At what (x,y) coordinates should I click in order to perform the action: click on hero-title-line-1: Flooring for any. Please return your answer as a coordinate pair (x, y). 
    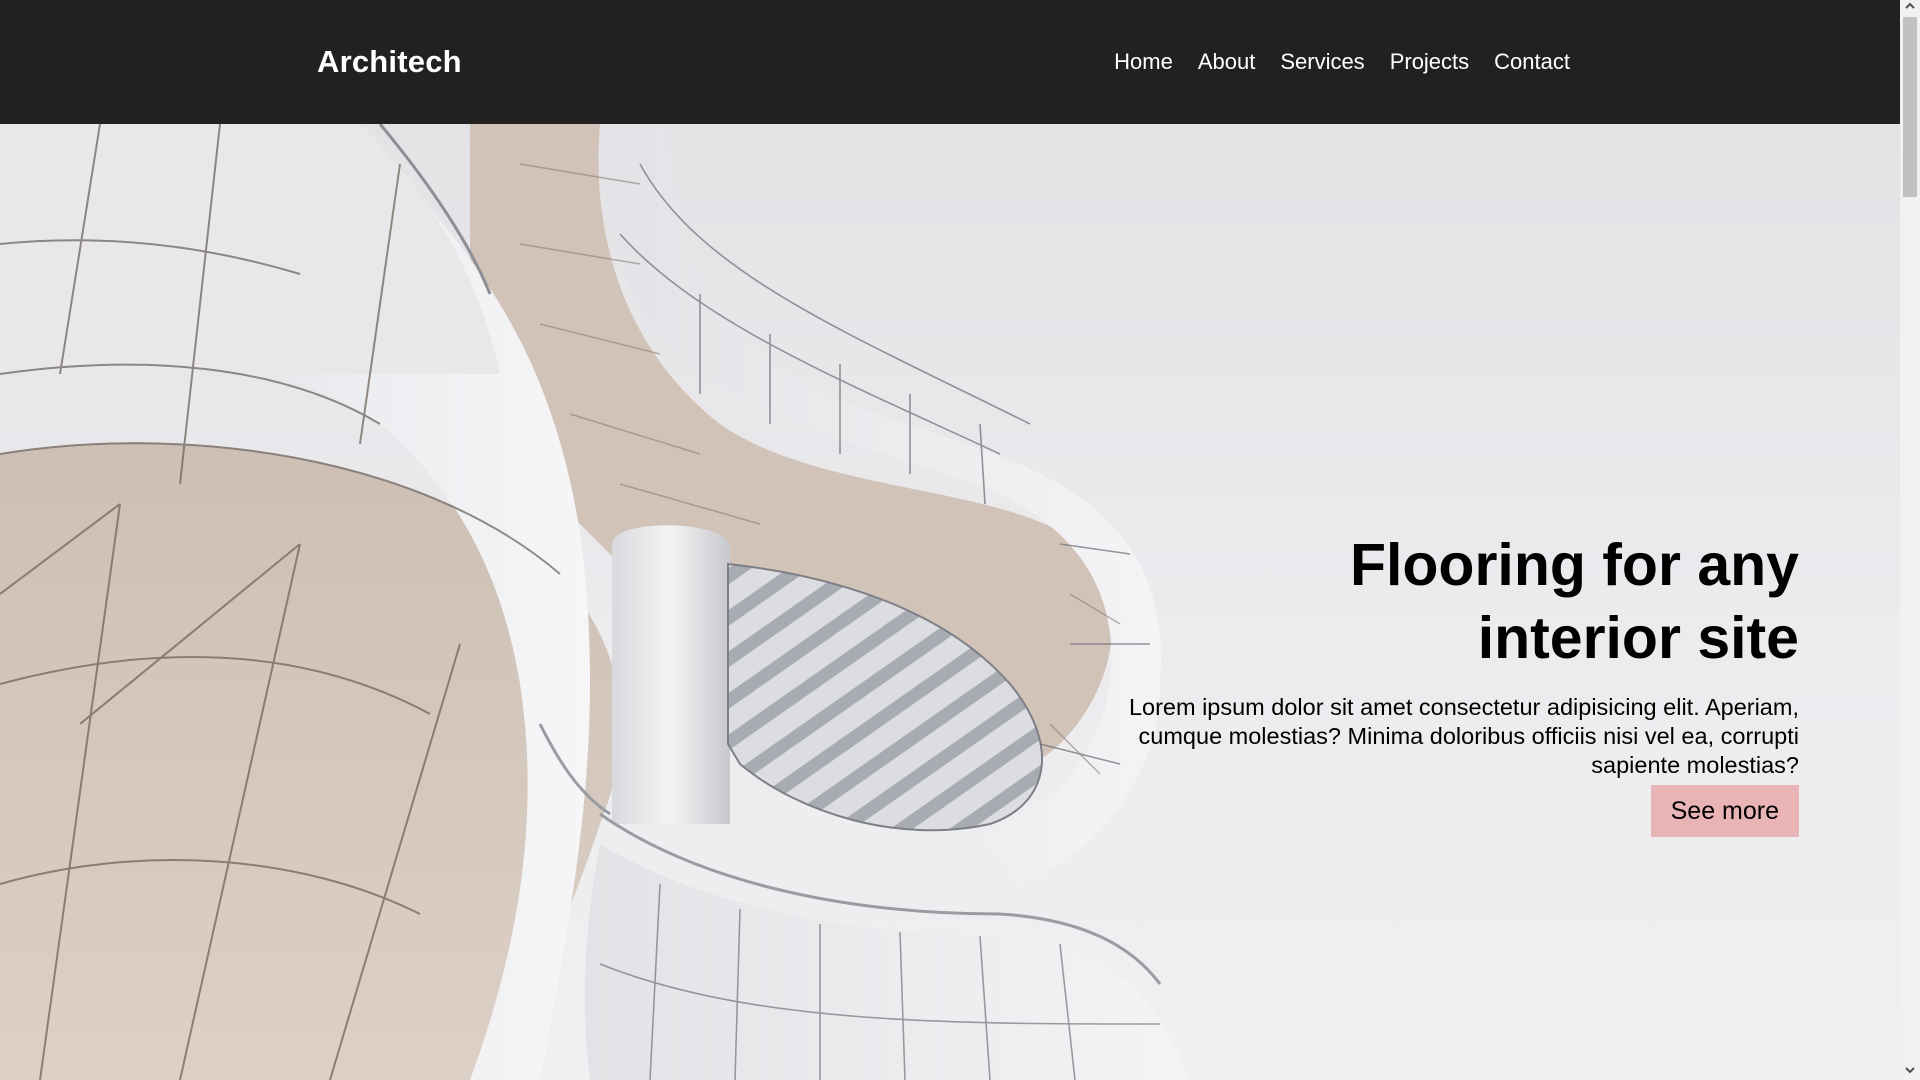
    Looking at the image, I should click on (1574, 565).